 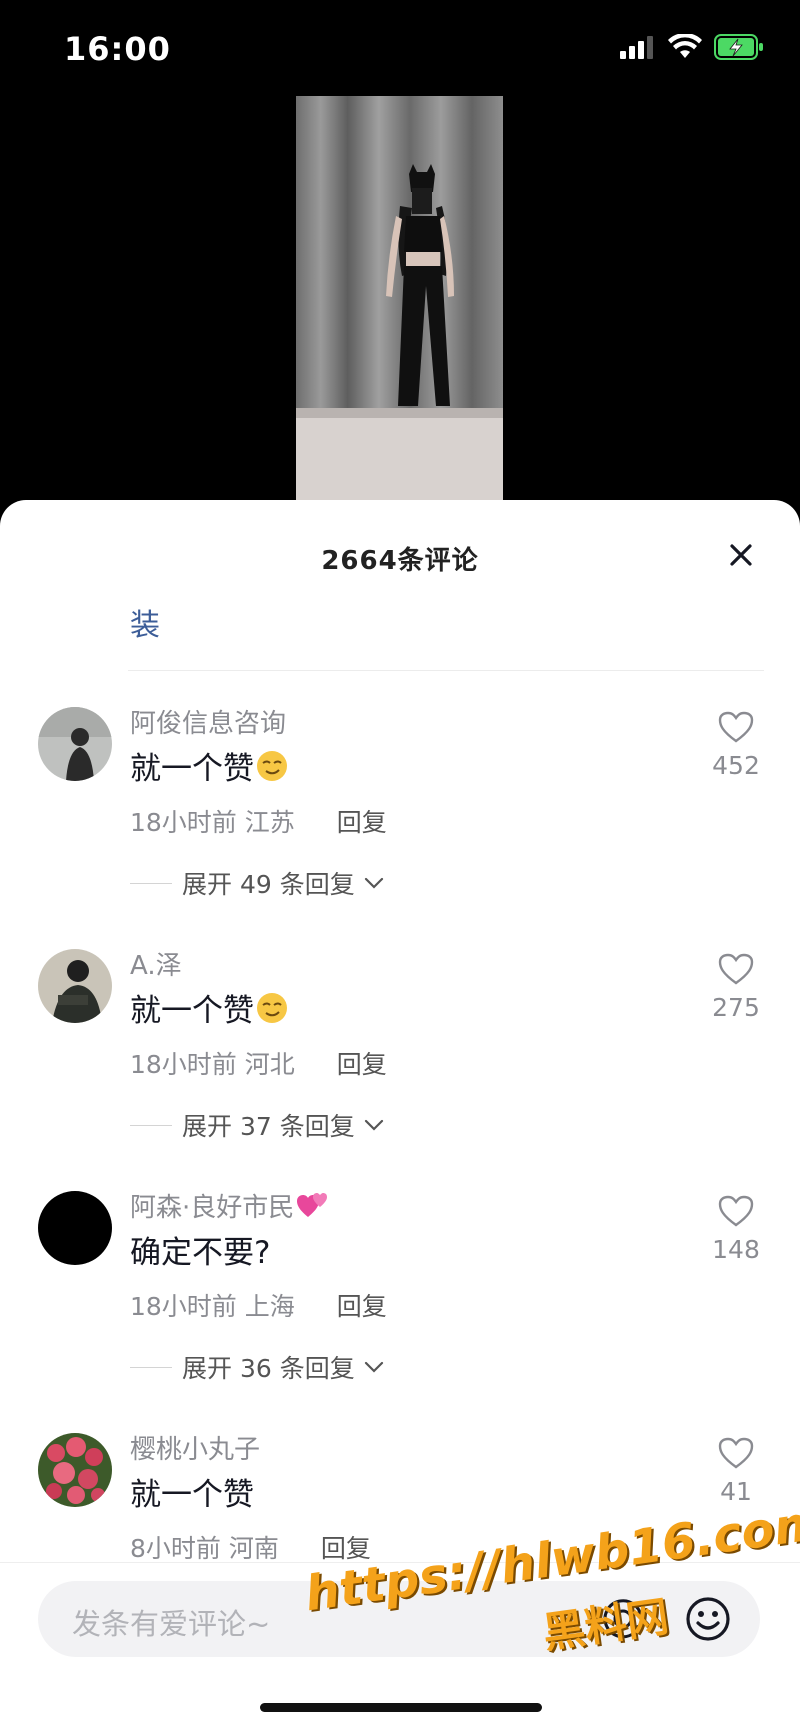 What do you see at coordinates (195, 1447) in the screenshot?
I see `comment-username: 樱桃小丸子` at bounding box center [195, 1447].